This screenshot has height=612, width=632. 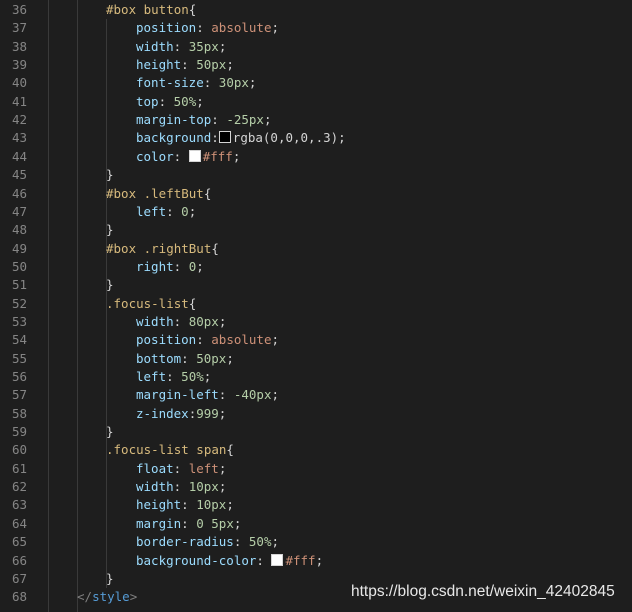 What do you see at coordinates (185, 101) in the screenshot?
I see `code-token: 50%` at bounding box center [185, 101].